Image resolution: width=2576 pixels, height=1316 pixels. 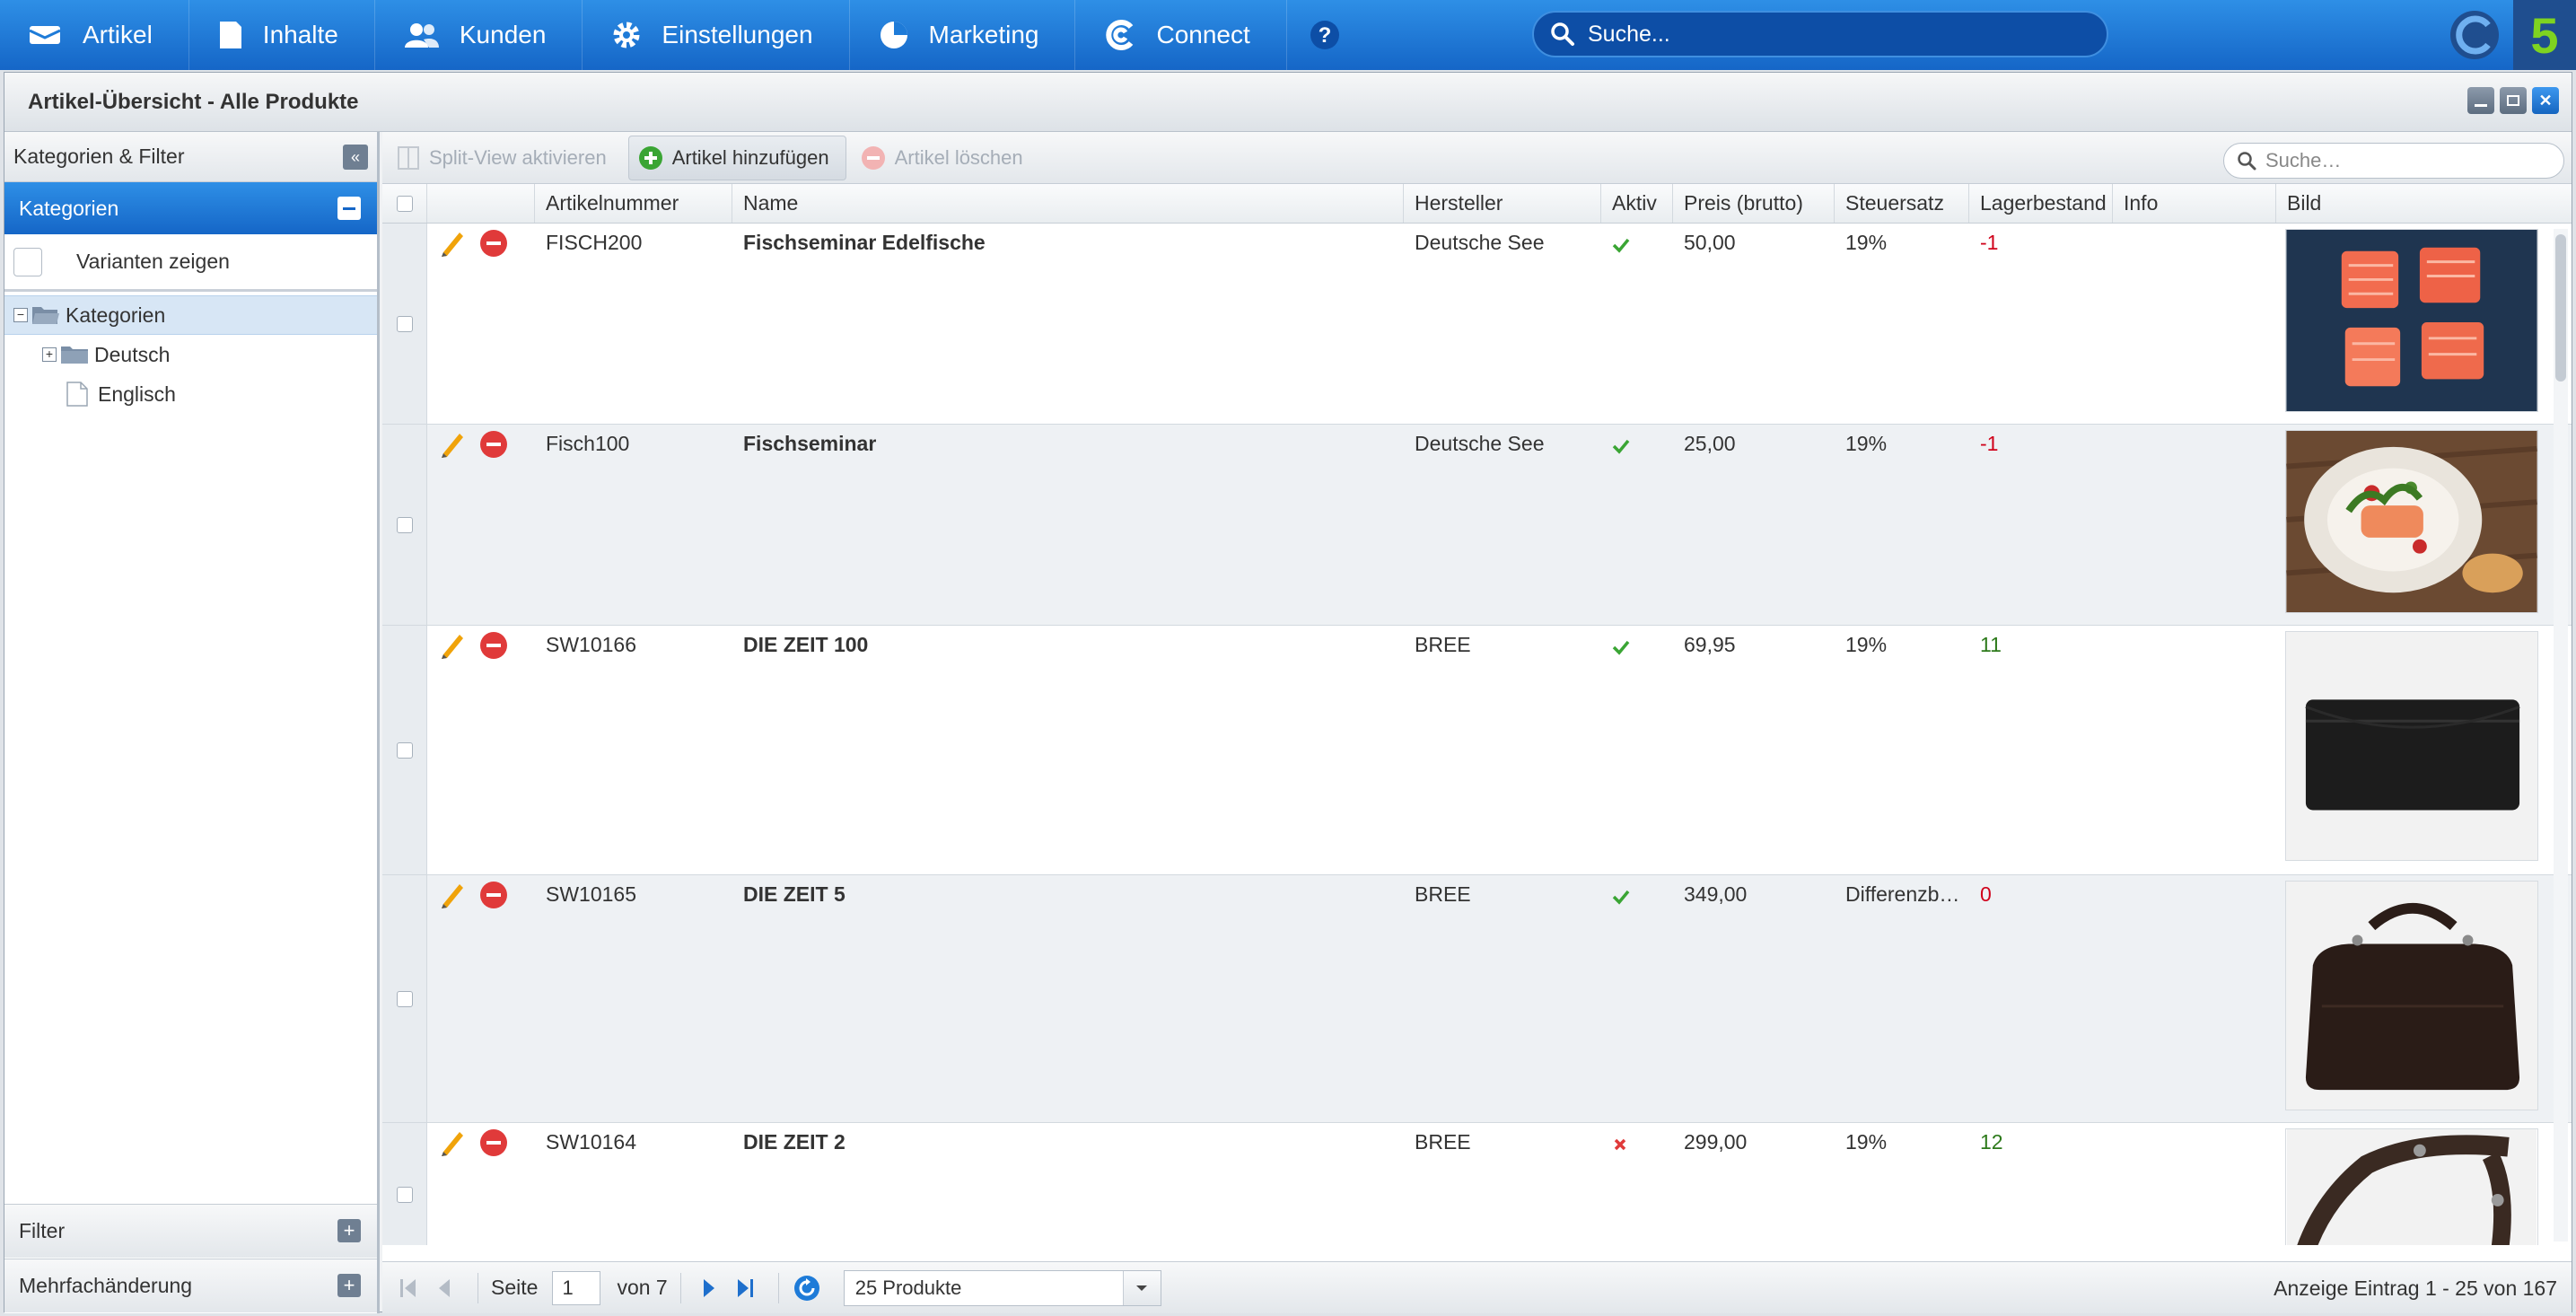 What do you see at coordinates (1866, 644) in the screenshot?
I see `cell-tax: 19%` at bounding box center [1866, 644].